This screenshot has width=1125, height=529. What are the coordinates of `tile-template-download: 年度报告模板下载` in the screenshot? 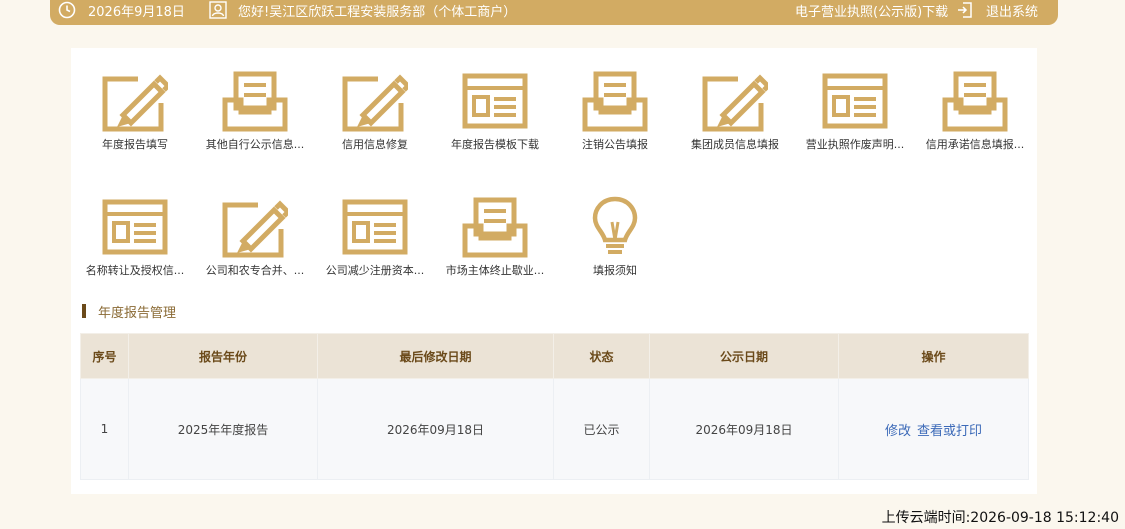 It's located at (495, 120).